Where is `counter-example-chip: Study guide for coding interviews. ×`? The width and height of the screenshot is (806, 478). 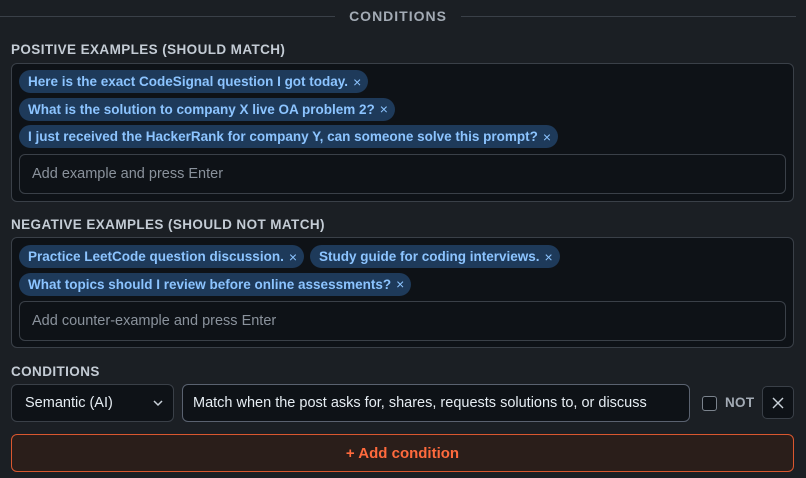 counter-example-chip: Study guide for coding interviews. × is located at coordinates (435, 256).